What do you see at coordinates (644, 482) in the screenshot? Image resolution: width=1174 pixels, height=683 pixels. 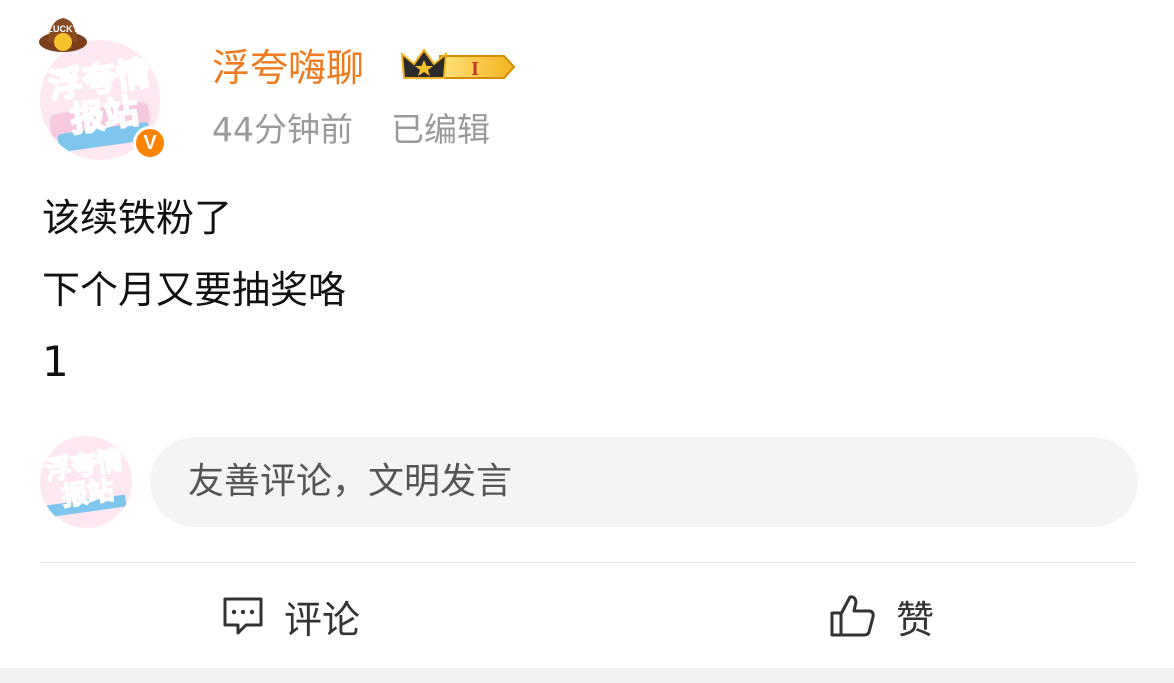 I see `comment-input: 友善评论，文明发言` at bounding box center [644, 482].